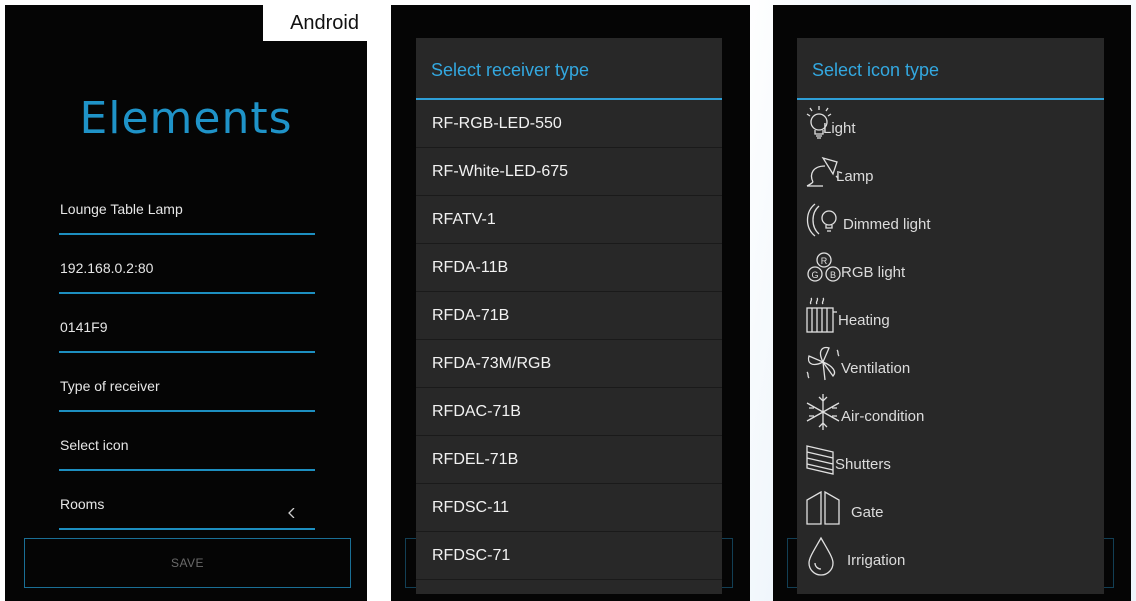 The width and height of the screenshot is (1136, 601). Describe the element at coordinates (84, 327) in the screenshot. I see `code-field-value: 0141F9` at that location.